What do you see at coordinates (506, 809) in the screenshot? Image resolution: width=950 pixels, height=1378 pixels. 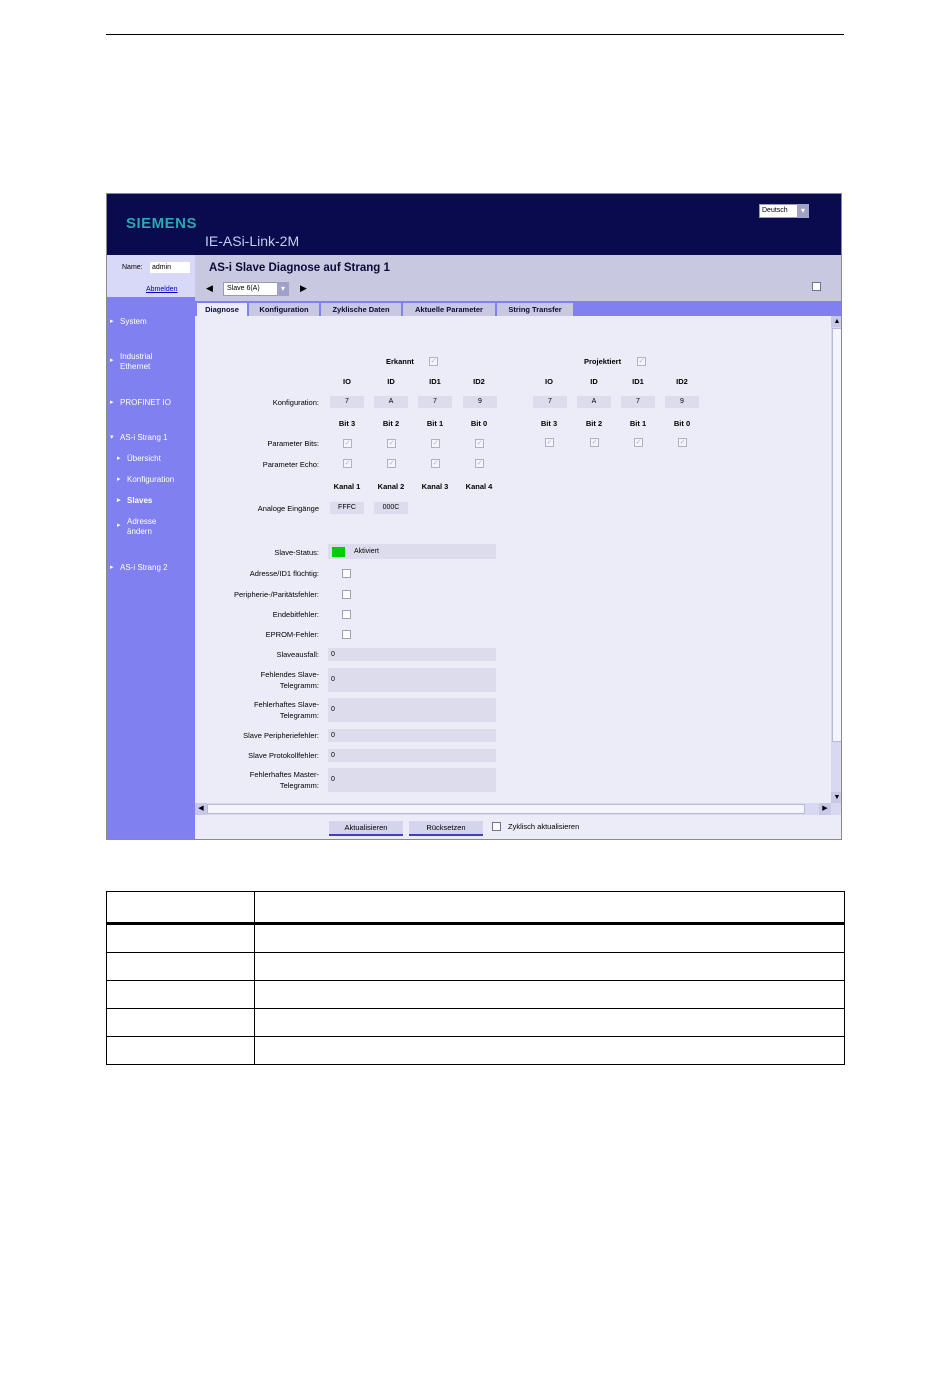 I see `horizontal-scroll-thumb` at bounding box center [506, 809].